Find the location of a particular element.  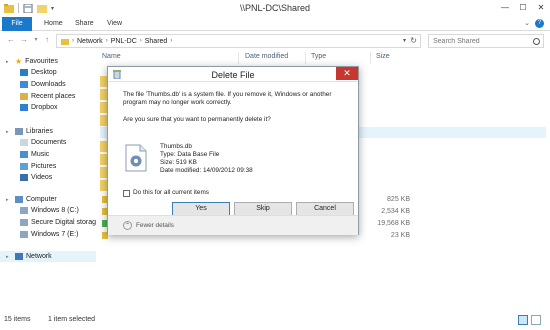

address-dropdown-icon: ▾ is located at coordinates (404, 40).